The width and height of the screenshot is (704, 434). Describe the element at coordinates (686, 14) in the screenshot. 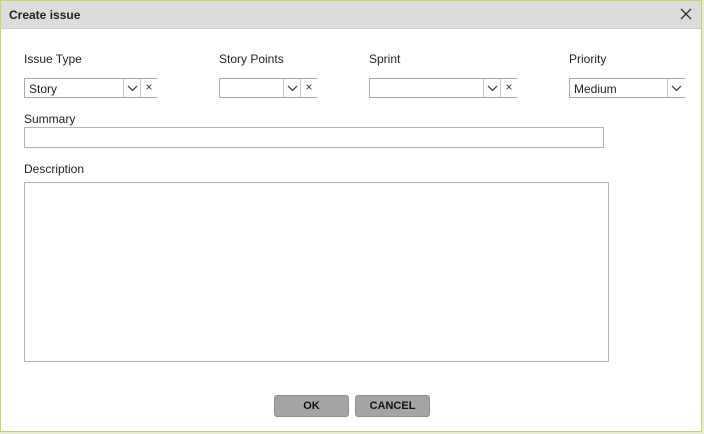

I see `close-icon` at that location.